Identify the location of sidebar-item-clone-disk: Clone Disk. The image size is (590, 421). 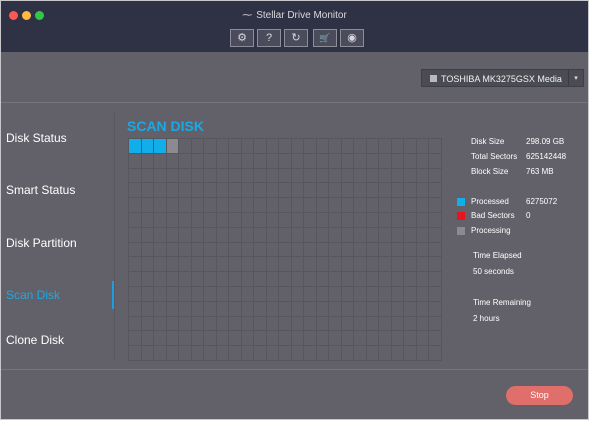
(35, 340).